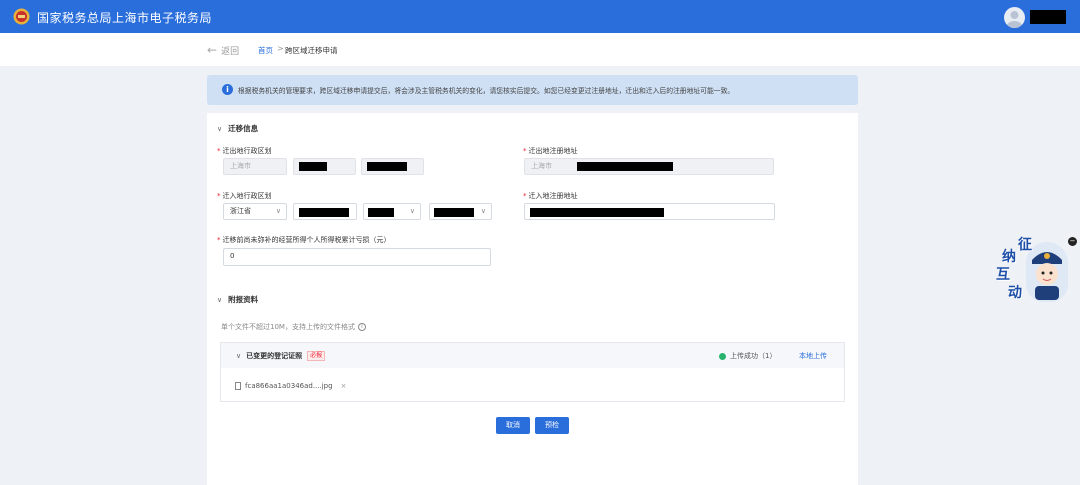 The height and width of the screenshot is (485, 1080). What do you see at coordinates (1009, 257) in the screenshot?
I see `mascot-char: 纳` at bounding box center [1009, 257].